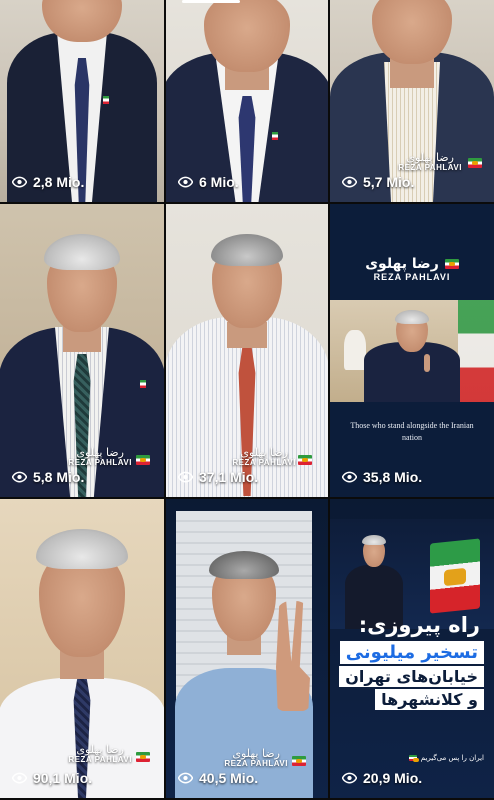 The image size is (494, 800). Describe the element at coordinates (419, 625) in the screenshot. I see `headline-line-1: راه پیروزی:` at that location.